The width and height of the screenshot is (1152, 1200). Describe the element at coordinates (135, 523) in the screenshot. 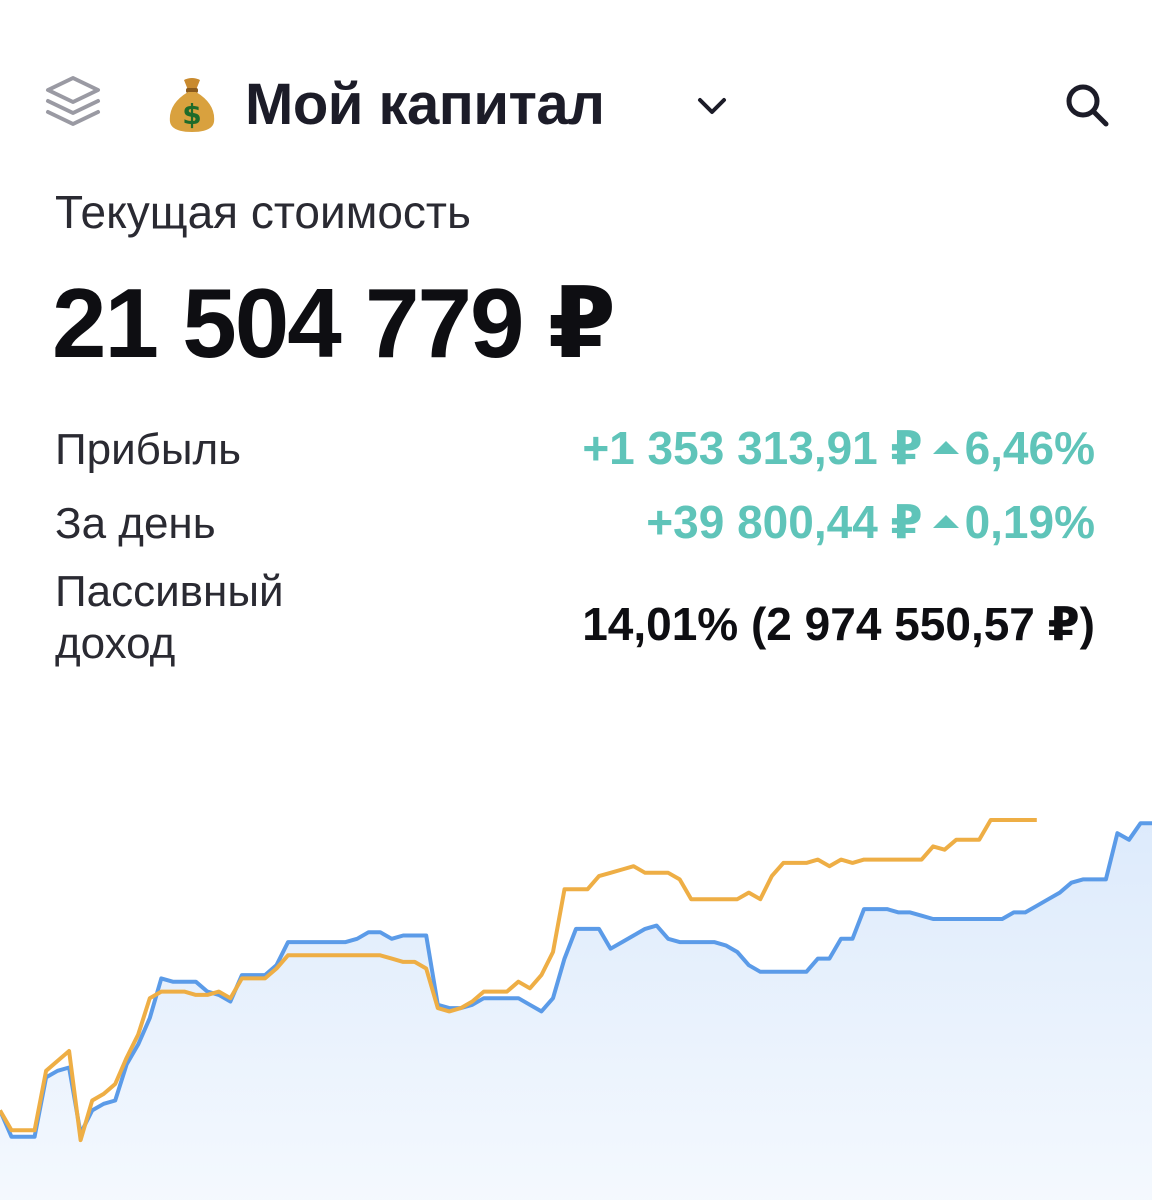

I see `day-label: За день` at that location.